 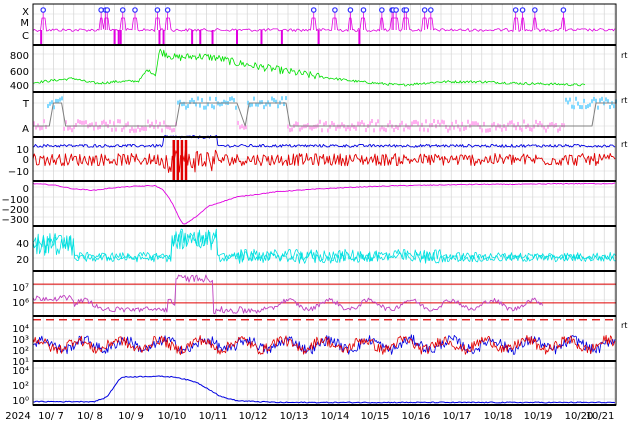 What do you see at coordinates (19, 56) in the screenshot?
I see `y-tick-label: 800` at bounding box center [19, 56].